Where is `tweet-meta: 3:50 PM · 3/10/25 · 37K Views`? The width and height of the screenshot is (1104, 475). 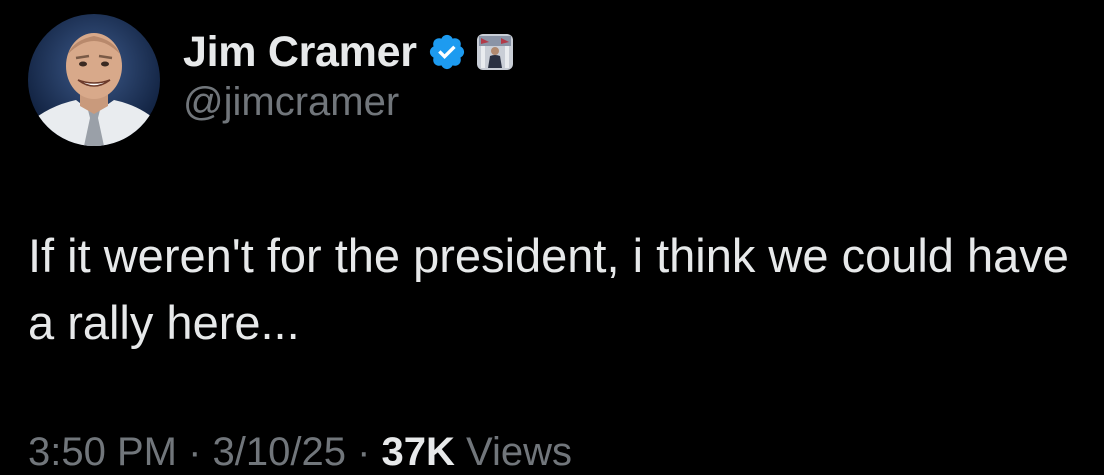 tweet-meta: 3:50 PM · 3/10/25 · 37K Views is located at coordinates (300, 452).